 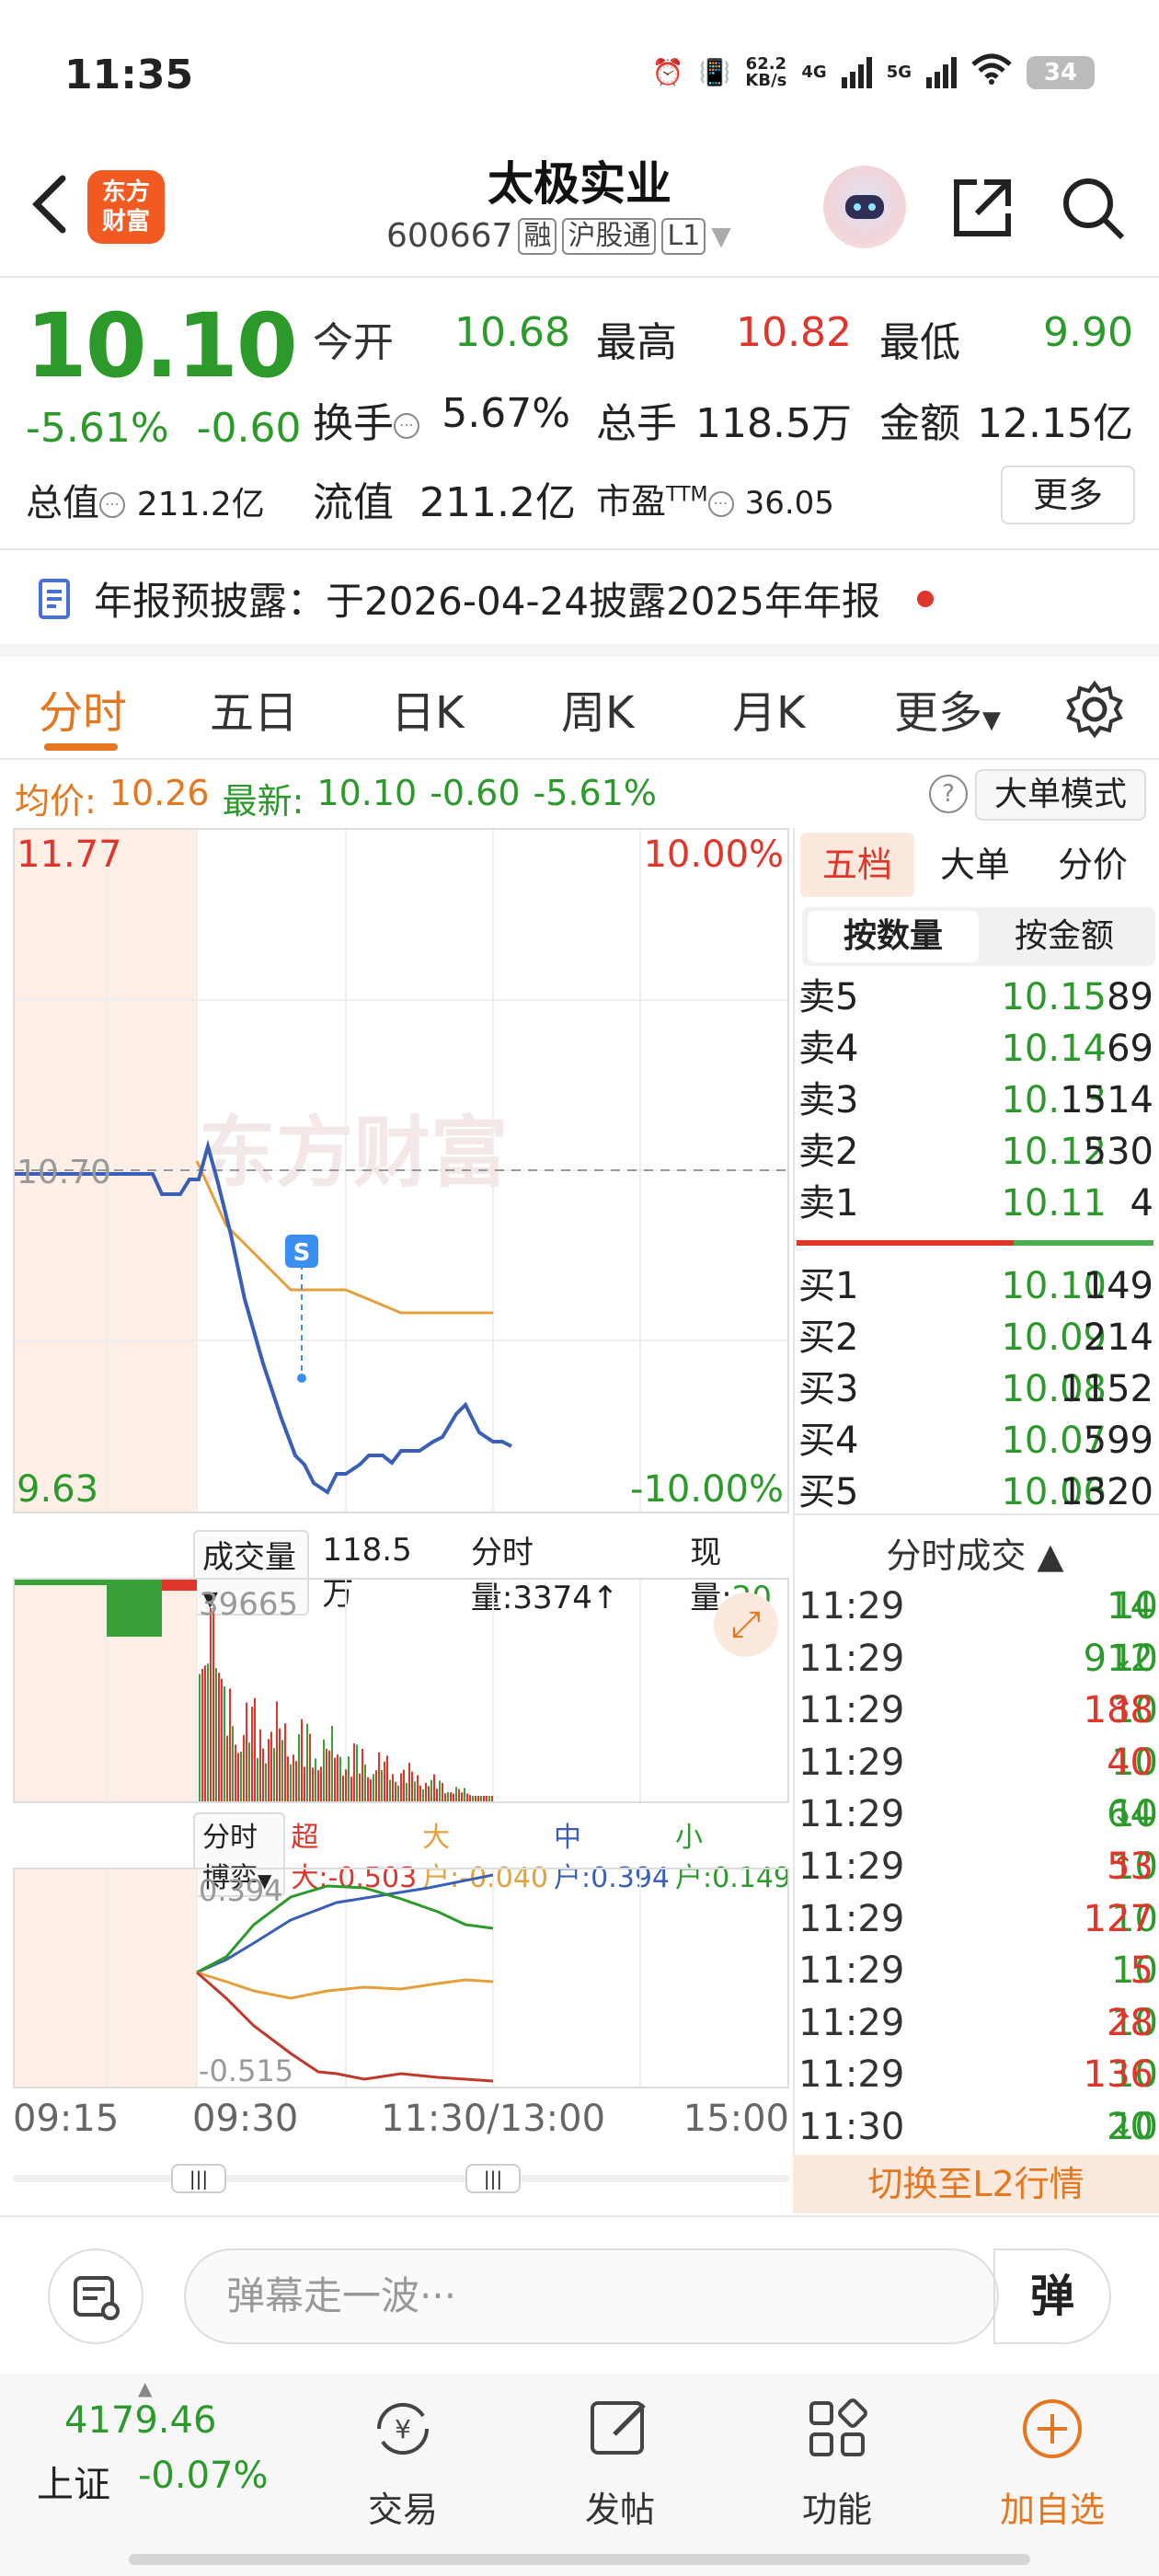 What do you see at coordinates (978, 1710) in the screenshot?
I see `trade-row: 11:2910.11↑188` at bounding box center [978, 1710].